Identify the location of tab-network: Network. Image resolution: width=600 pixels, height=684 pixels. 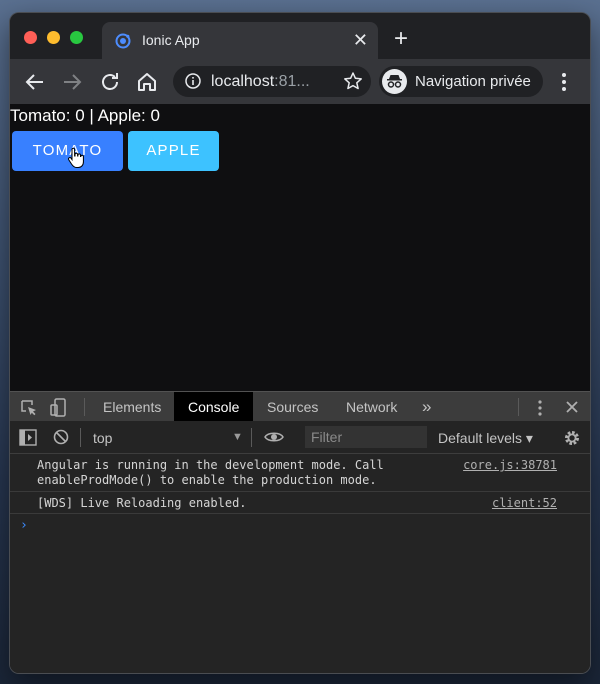
(371, 407).